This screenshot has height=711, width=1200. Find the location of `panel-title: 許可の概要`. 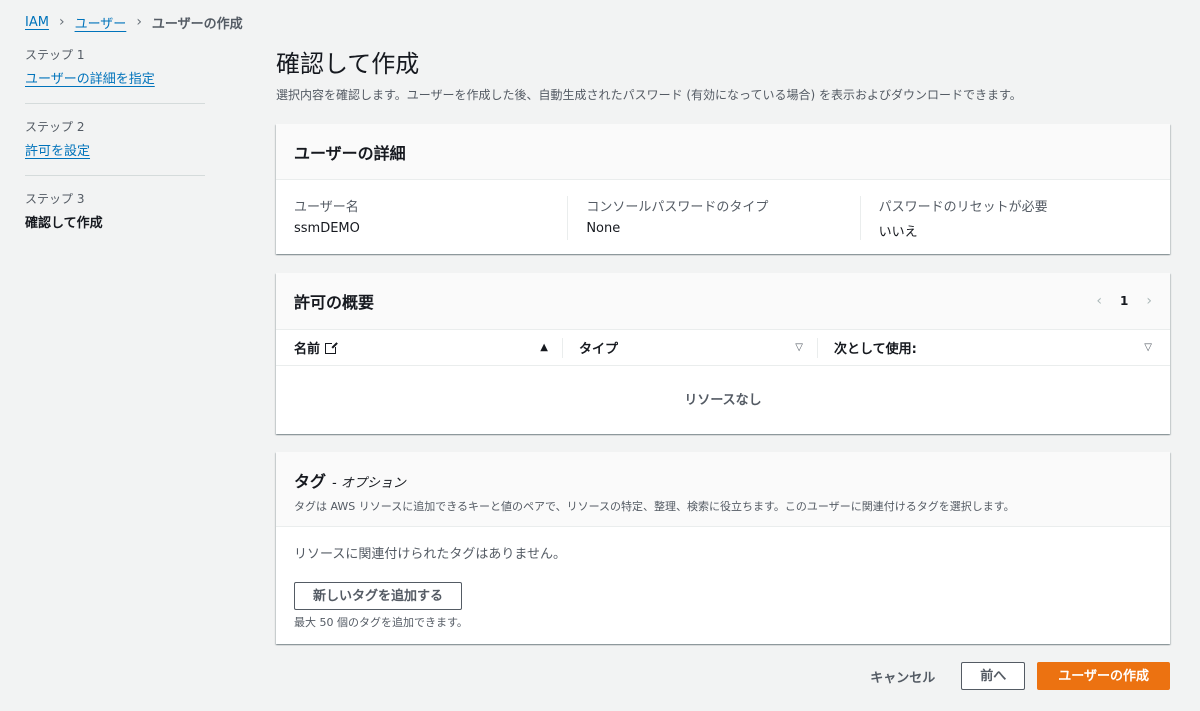

panel-title: 許可の概要 is located at coordinates (334, 302).